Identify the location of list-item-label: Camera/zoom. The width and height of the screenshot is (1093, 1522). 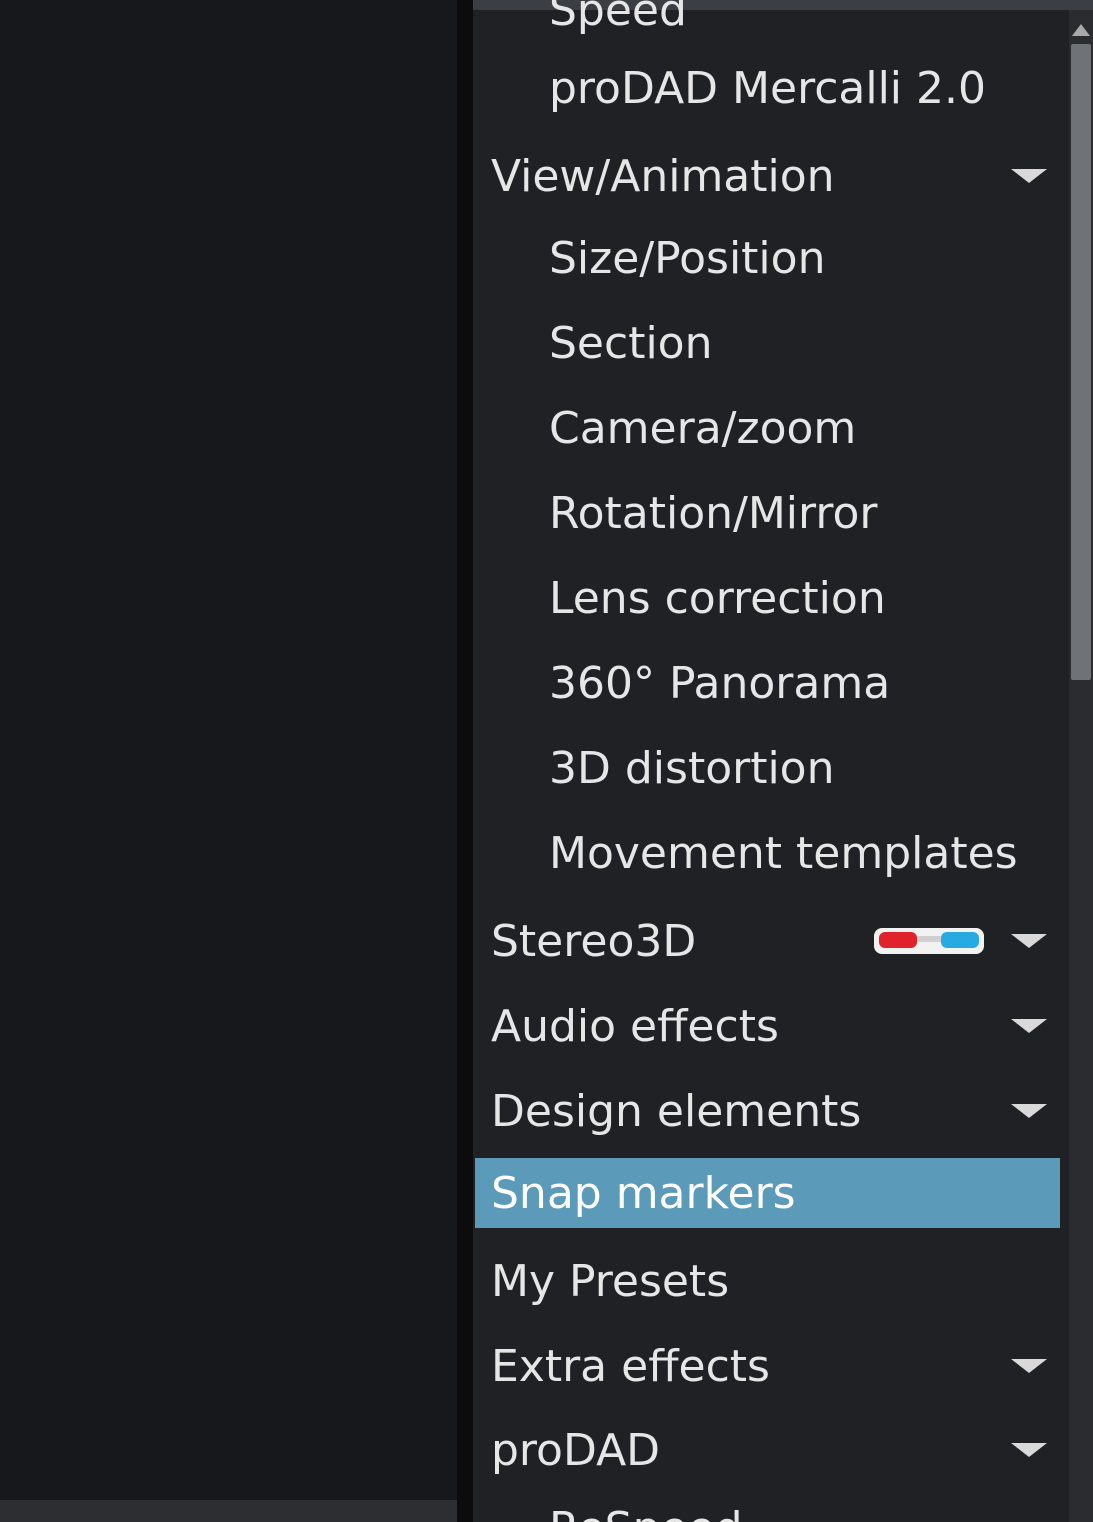
(703, 428).